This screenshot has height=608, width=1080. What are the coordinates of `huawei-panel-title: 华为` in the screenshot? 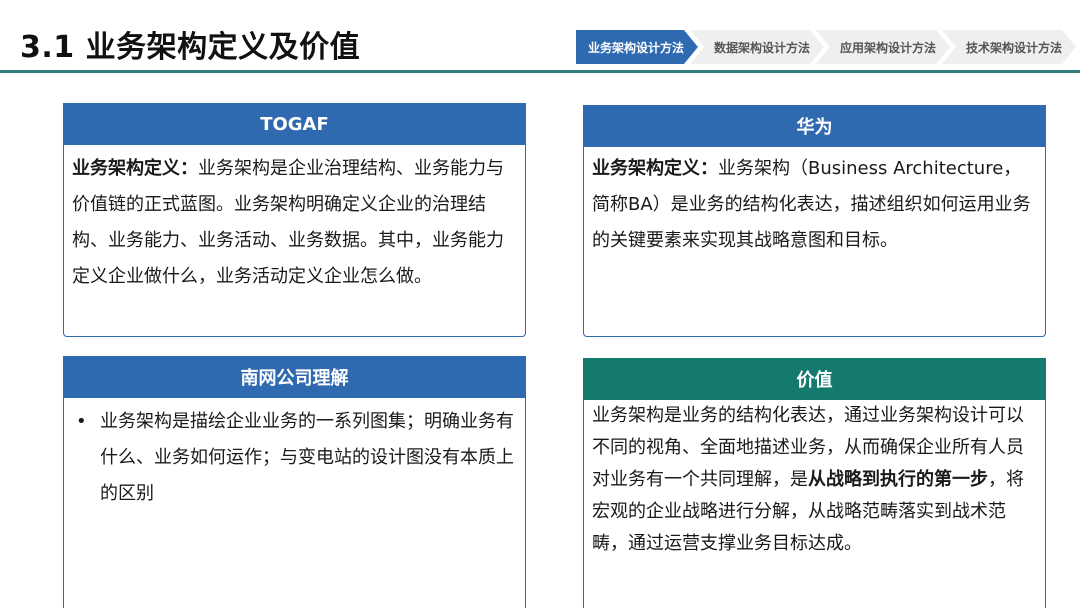 It's located at (814, 126).